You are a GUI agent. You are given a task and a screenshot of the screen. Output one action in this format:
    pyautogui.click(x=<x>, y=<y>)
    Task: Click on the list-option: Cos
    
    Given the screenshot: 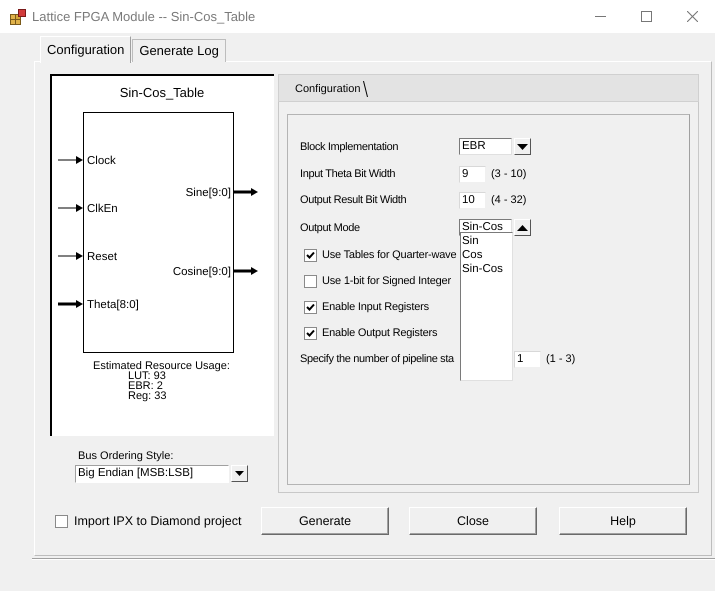 What is the action you would take?
    pyautogui.click(x=486, y=255)
    